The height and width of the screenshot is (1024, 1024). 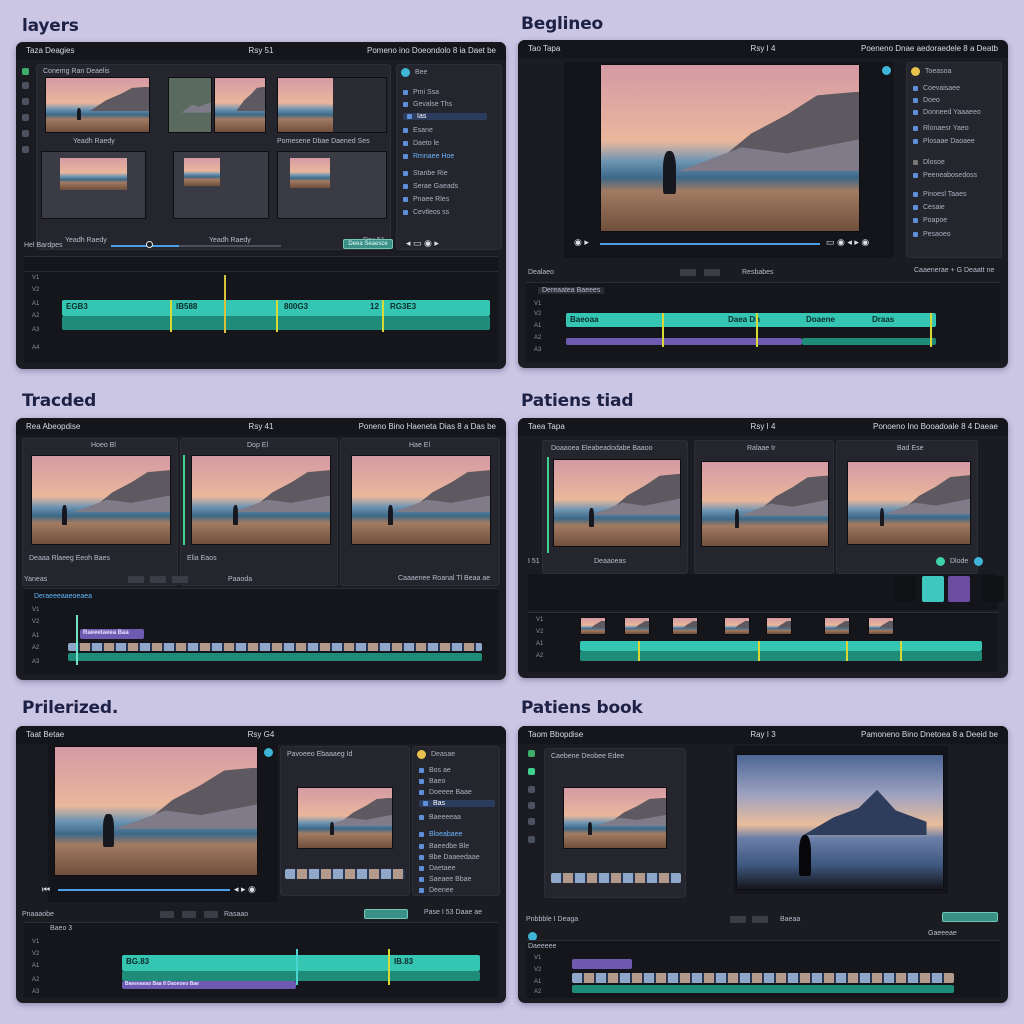 I want to click on sidebar-item: Cevtleos ss, so click(x=426, y=212).